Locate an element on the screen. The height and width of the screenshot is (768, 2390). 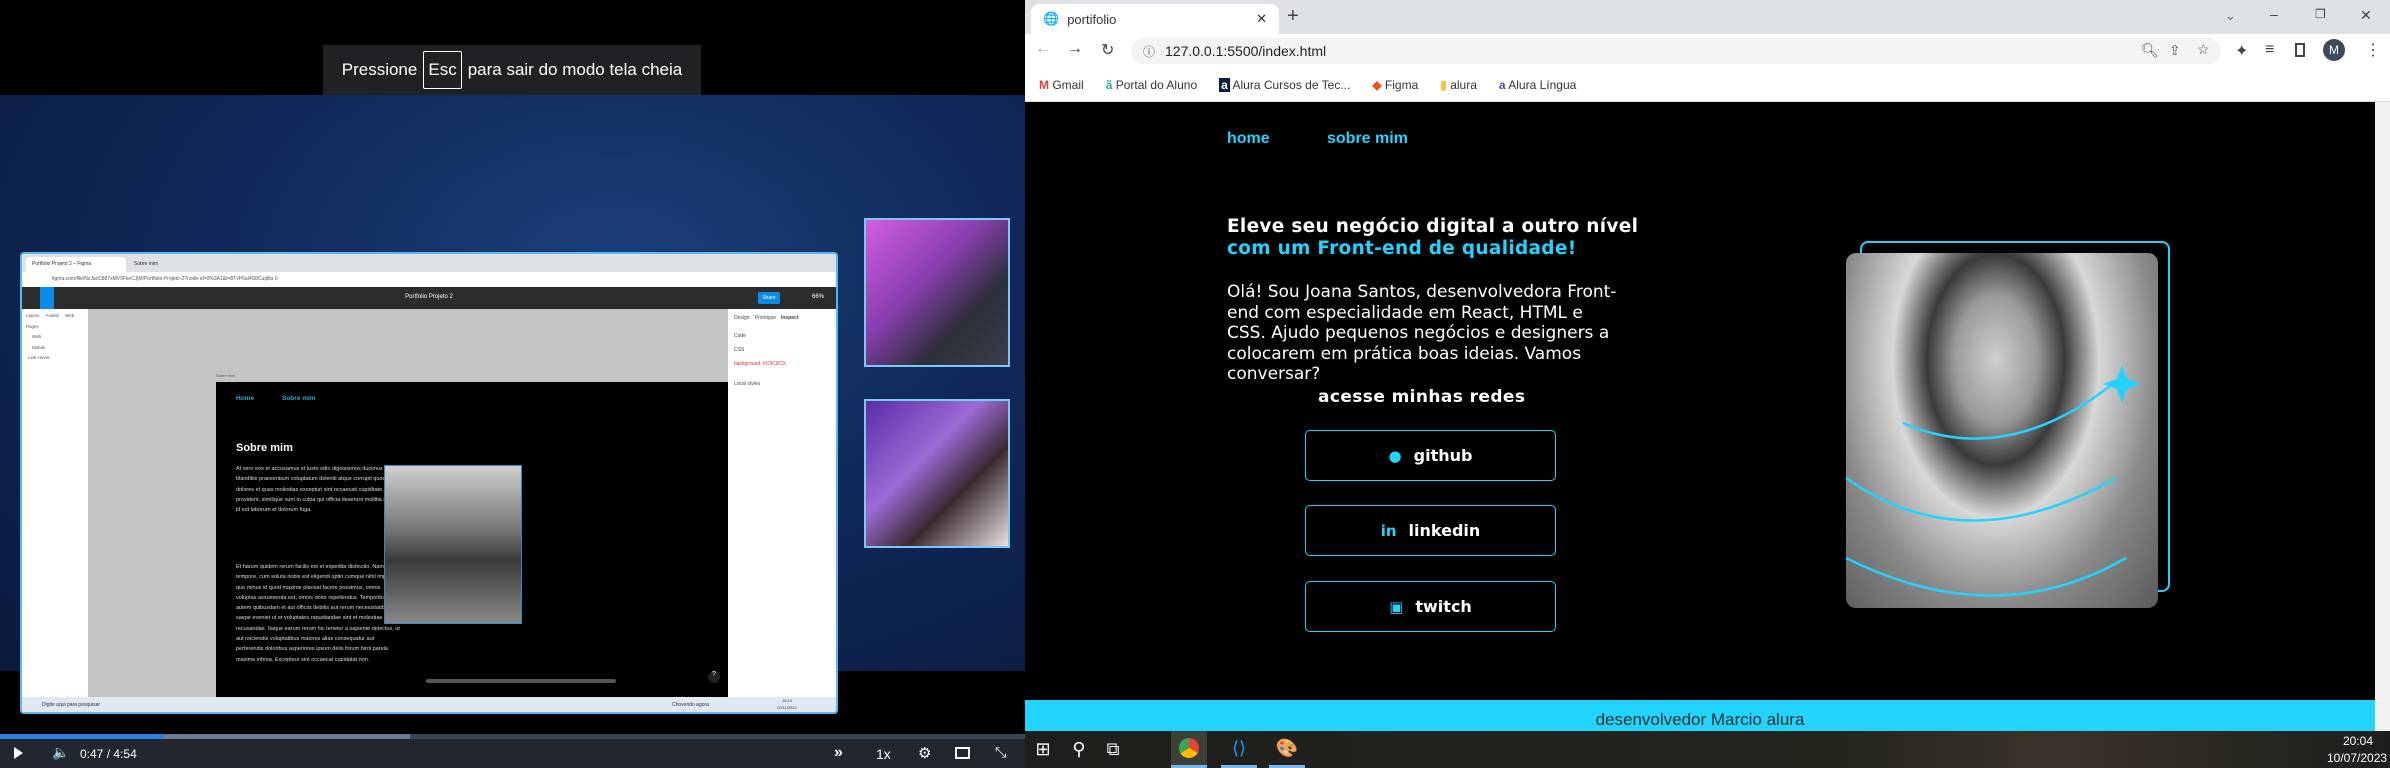
globe-icon: 🌐 is located at coordinates (1051, 18).